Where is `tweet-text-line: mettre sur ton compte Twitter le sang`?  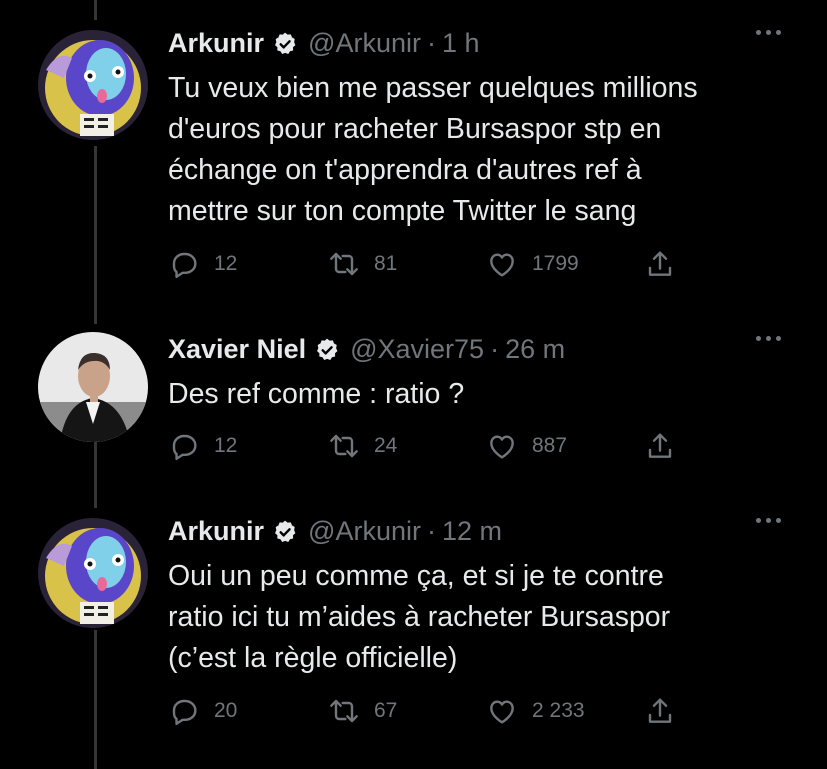 tweet-text-line: mettre sur ton compte Twitter le sang is located at coordinates (402, 211).